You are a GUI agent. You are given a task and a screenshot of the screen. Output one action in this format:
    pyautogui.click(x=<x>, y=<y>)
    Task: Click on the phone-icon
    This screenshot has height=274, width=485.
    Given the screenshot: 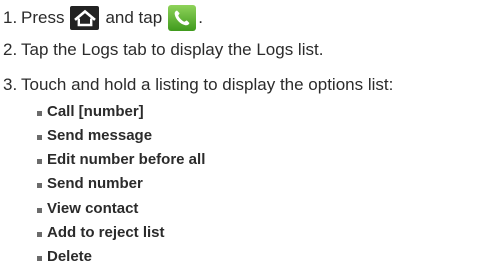 What is the action you would take?
    pyautogui.click(x=182, y=18)
    